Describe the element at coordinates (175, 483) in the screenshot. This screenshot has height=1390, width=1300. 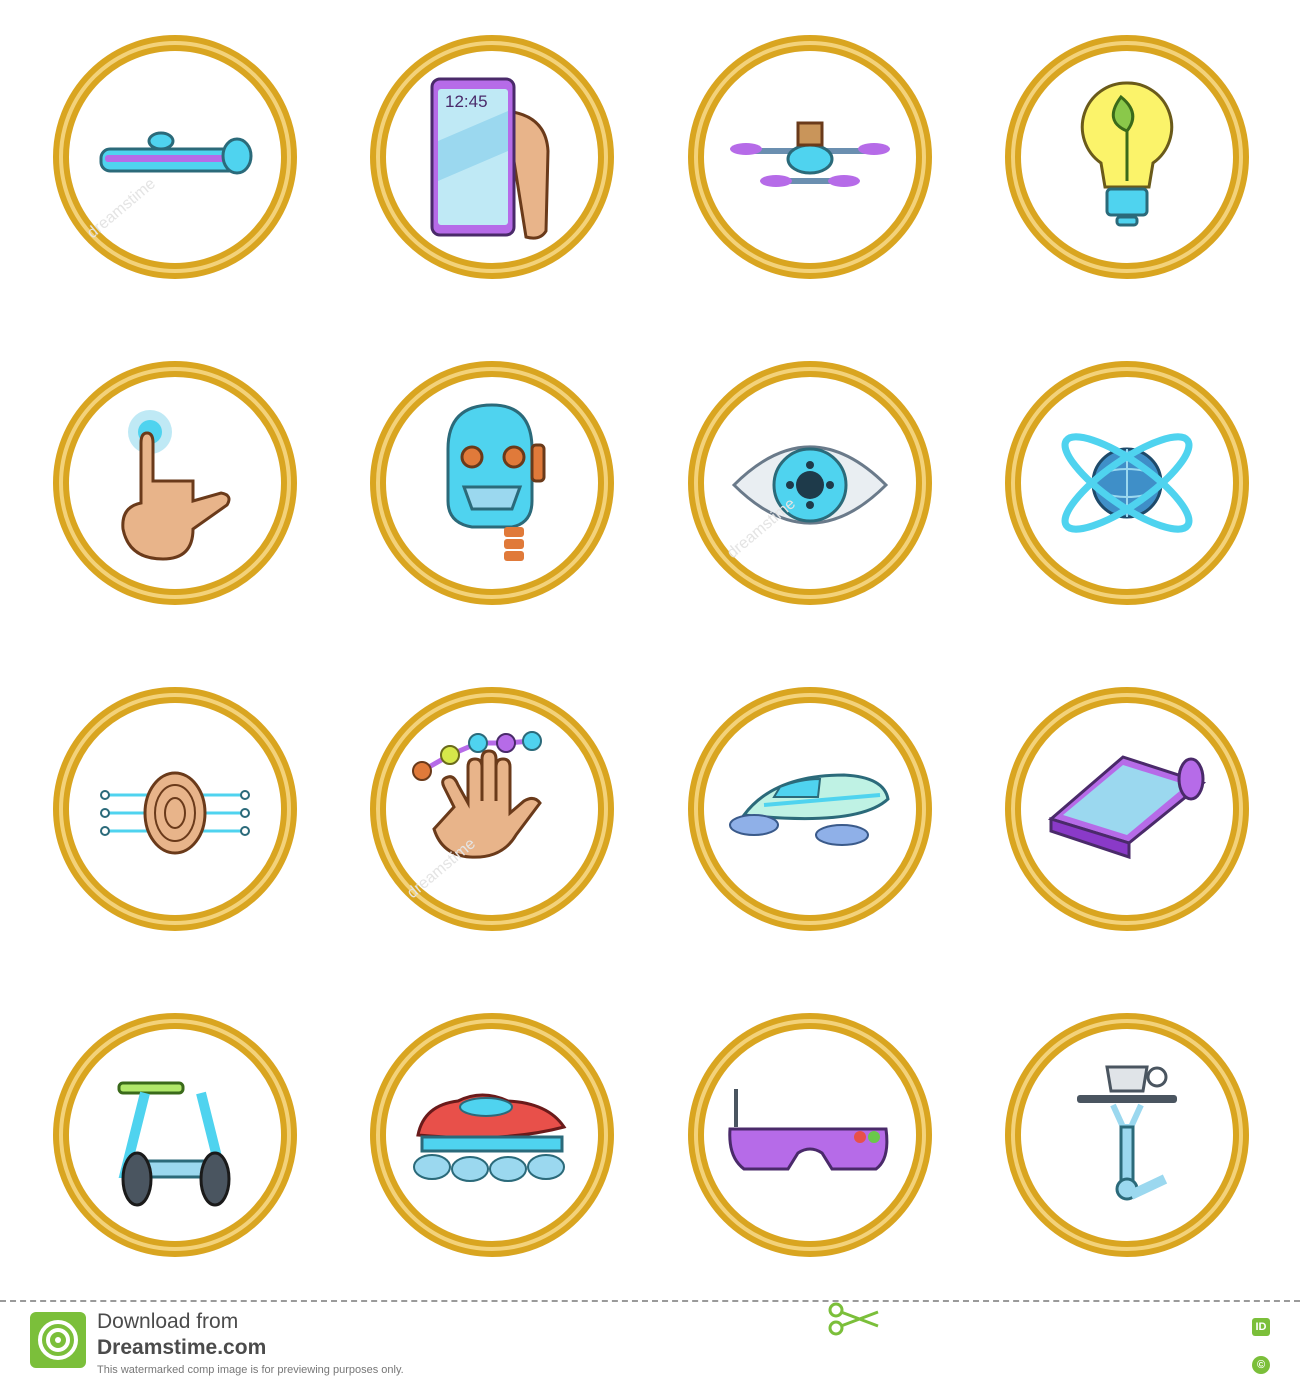
I see `touch-finger-icon` at that location.